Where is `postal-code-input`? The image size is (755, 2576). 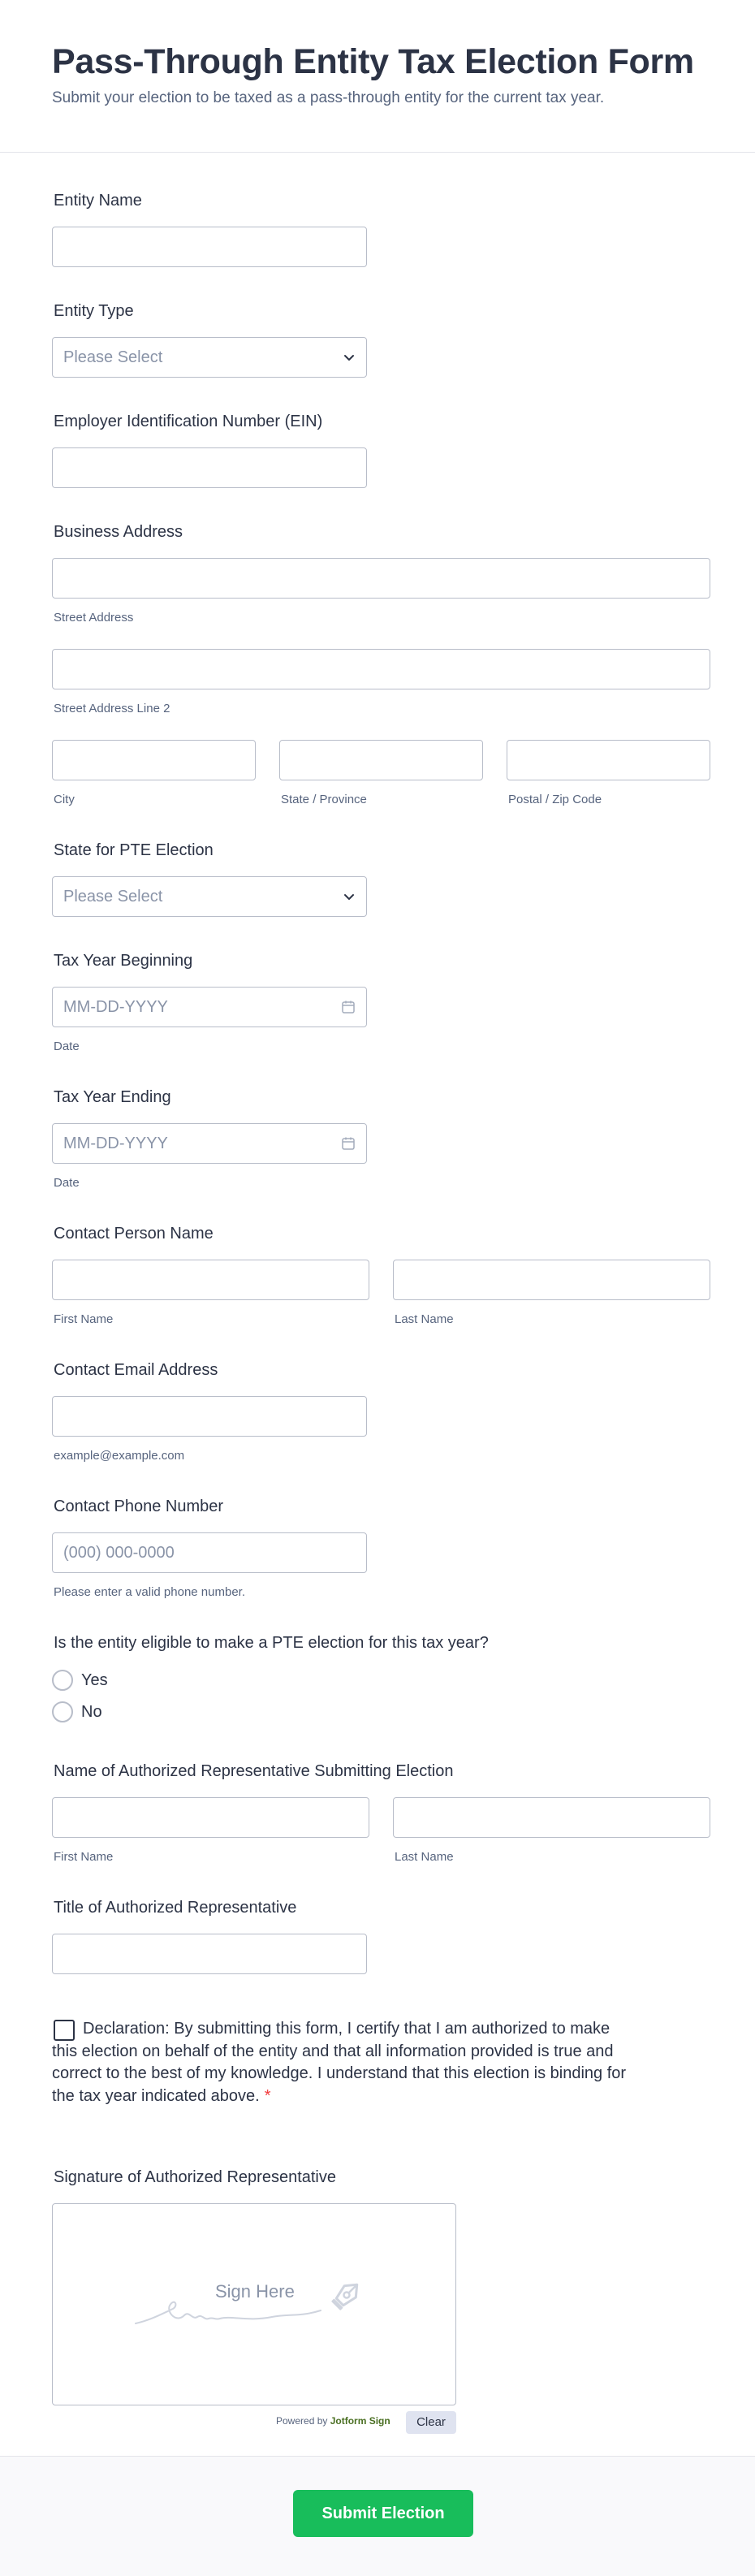 postal-code-input is located at coordinates (608, 760).